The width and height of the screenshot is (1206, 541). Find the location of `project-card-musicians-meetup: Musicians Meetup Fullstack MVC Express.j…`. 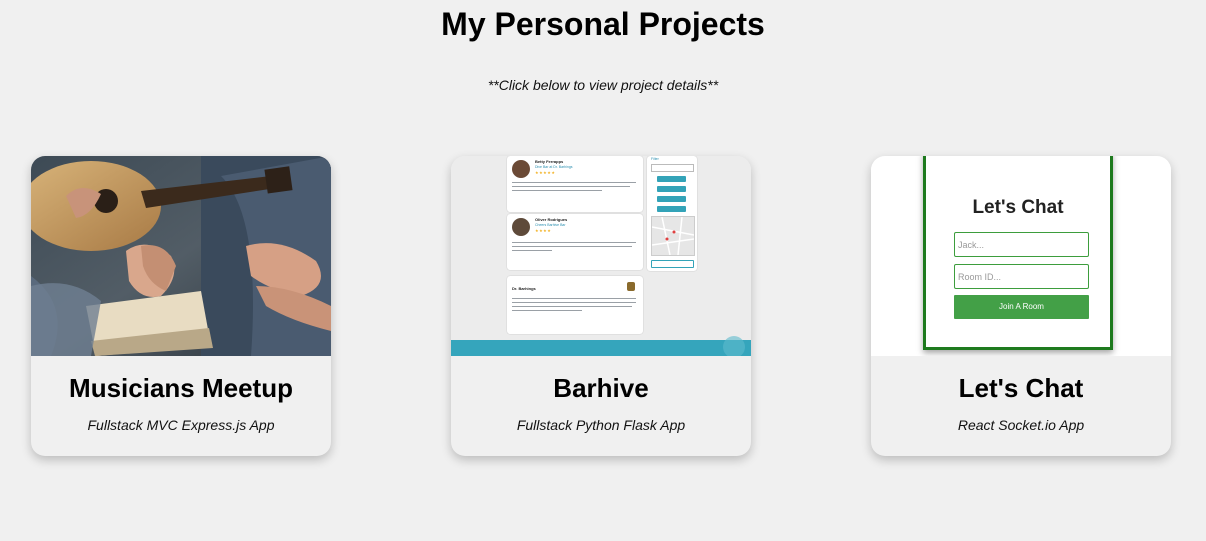

project-card-musicians-meetup: Musicians Meetup Fullstack MVC Express.j… is located at coordinates (181, 306).